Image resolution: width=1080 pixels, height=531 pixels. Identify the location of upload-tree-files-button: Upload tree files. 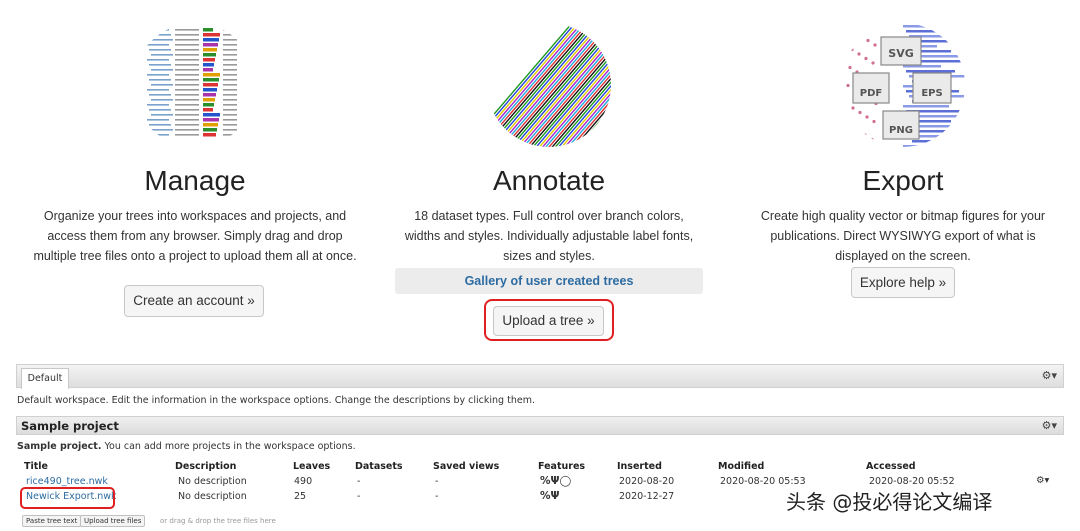
(113, 521).